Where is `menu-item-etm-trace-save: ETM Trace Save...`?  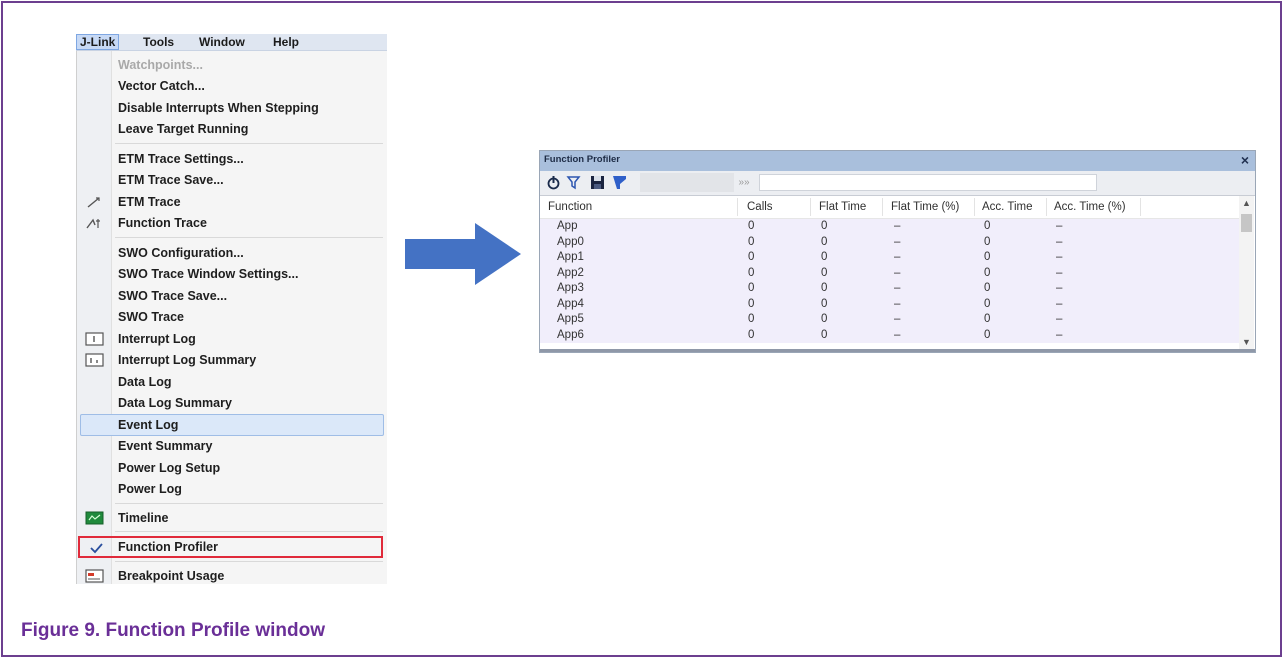
menu-item-etm-trace-save: ETM Trace Save... is located at coordinates (232, 180).